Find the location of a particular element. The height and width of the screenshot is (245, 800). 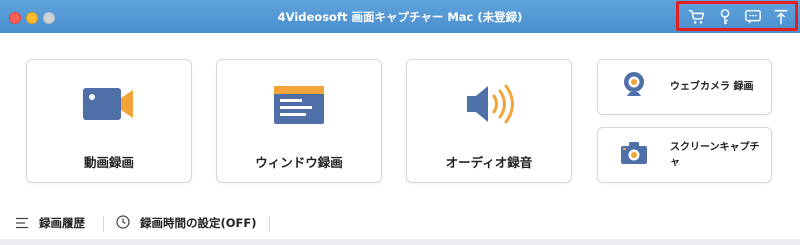

screenshot-label: スクリーンキャプチャ is located at coordinates (715, 155).